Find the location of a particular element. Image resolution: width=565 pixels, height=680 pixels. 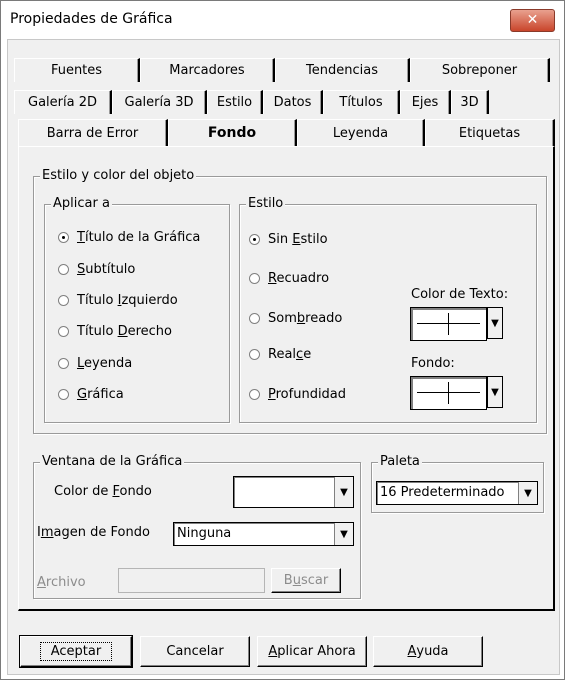

color-texto-picker: ▼ is located at coordinates (456, 324).